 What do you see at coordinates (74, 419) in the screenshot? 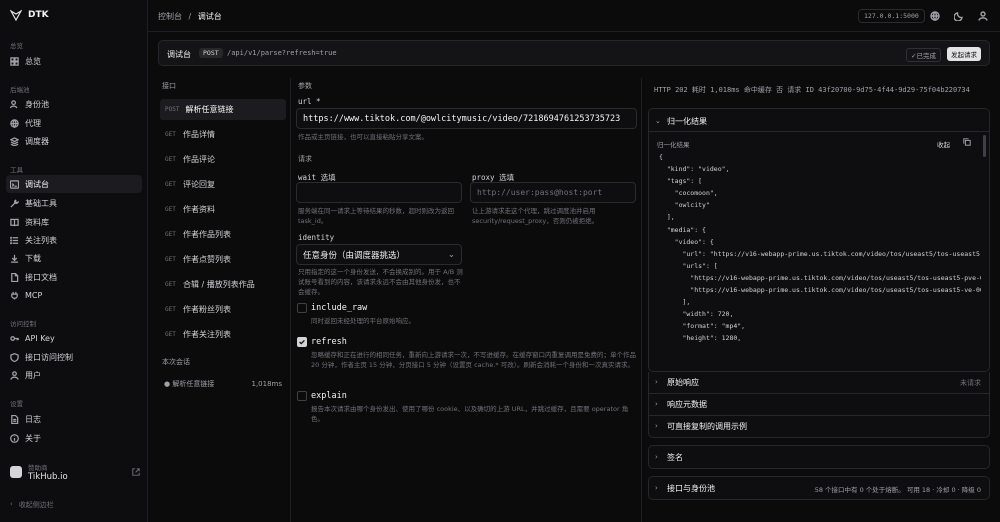
I see `sidebar-item-logs: 日志` at bounding box center [74, 419].